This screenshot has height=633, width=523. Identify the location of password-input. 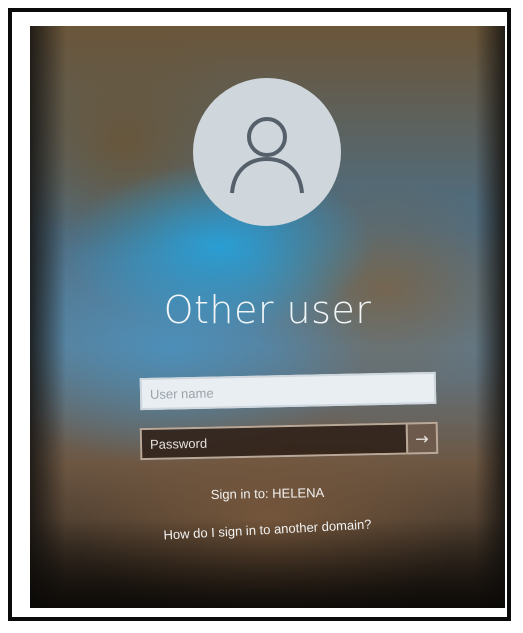
(273, 441).